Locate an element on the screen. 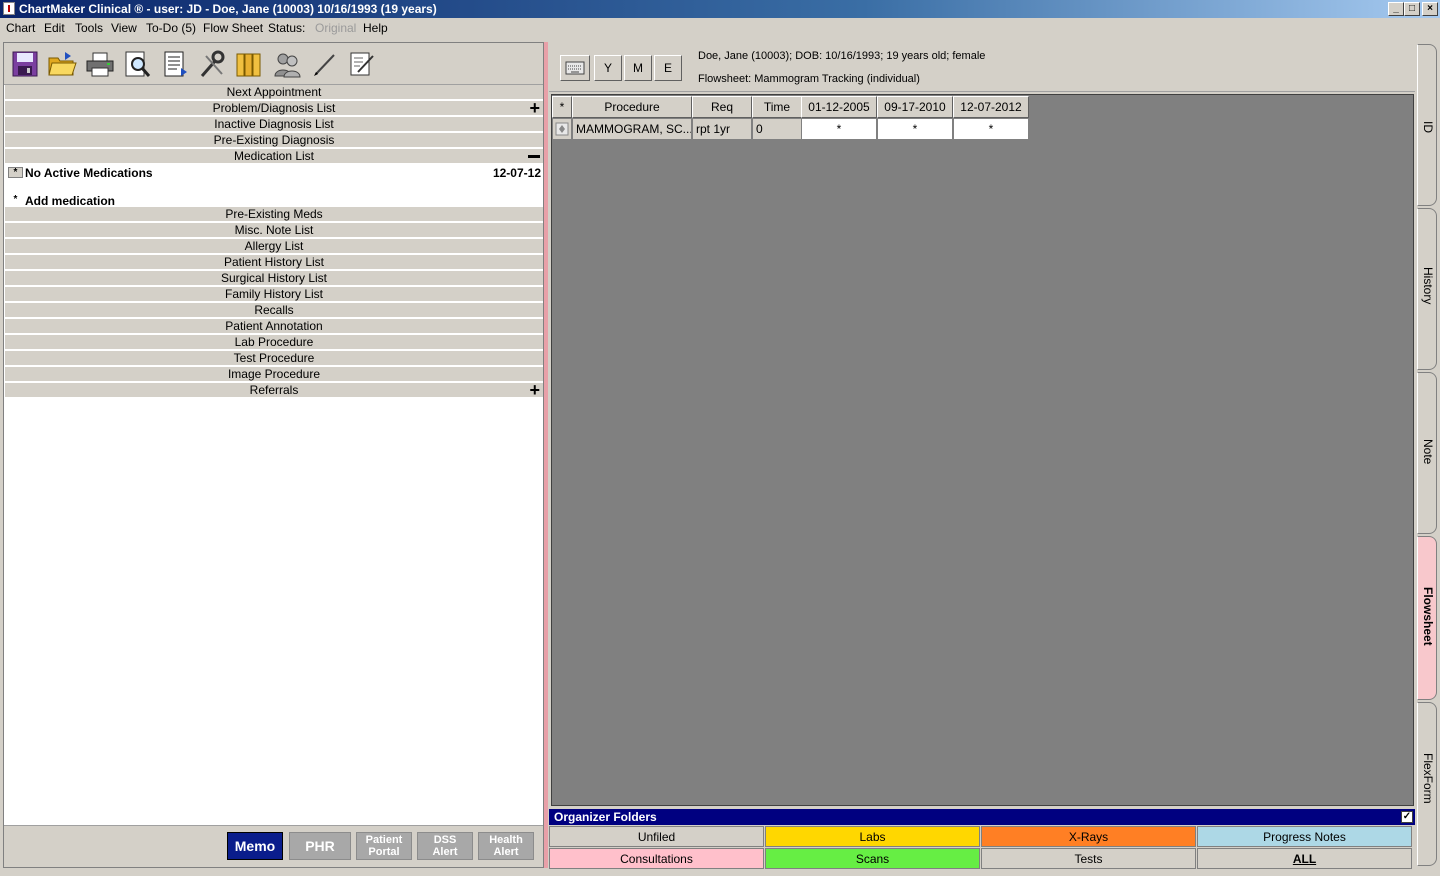  folder-tests: Tests is located at coordinates (1088, 858).